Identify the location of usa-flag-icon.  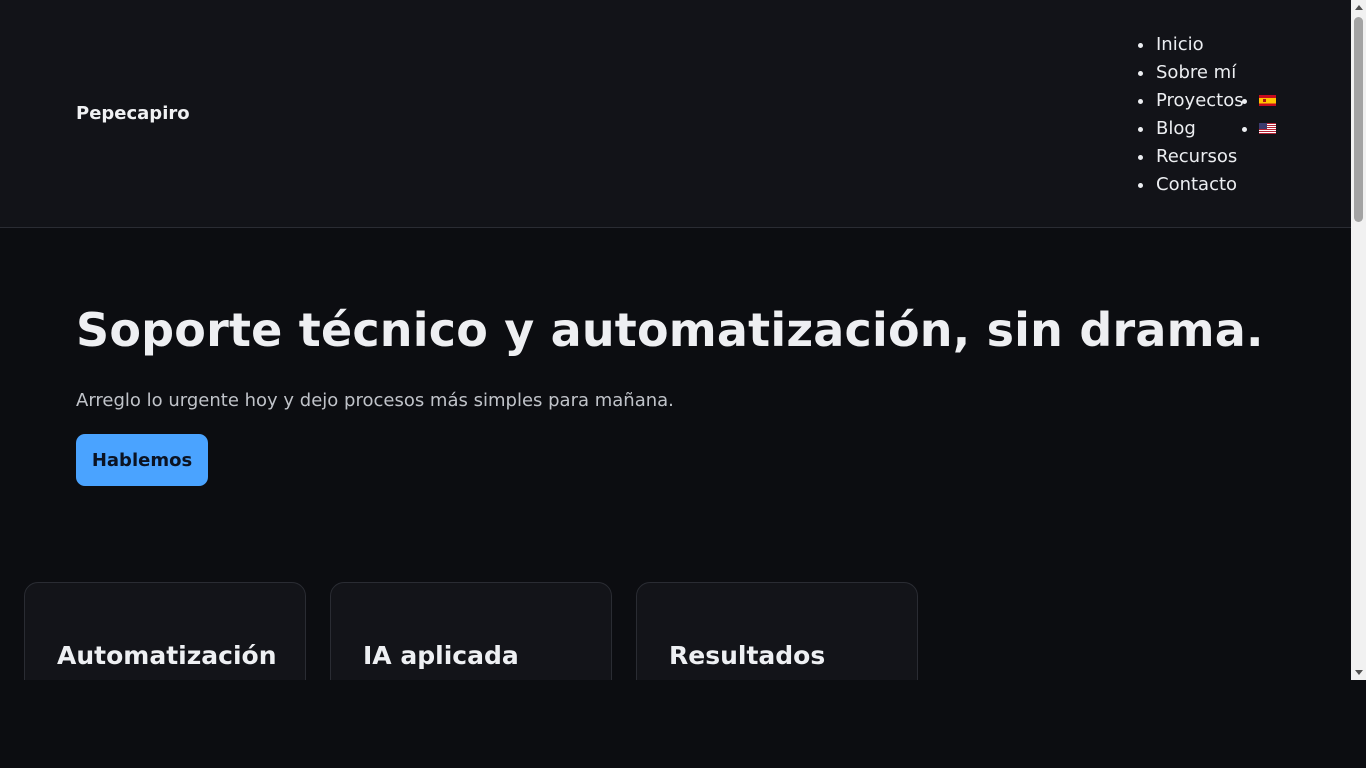
(1267, 128).